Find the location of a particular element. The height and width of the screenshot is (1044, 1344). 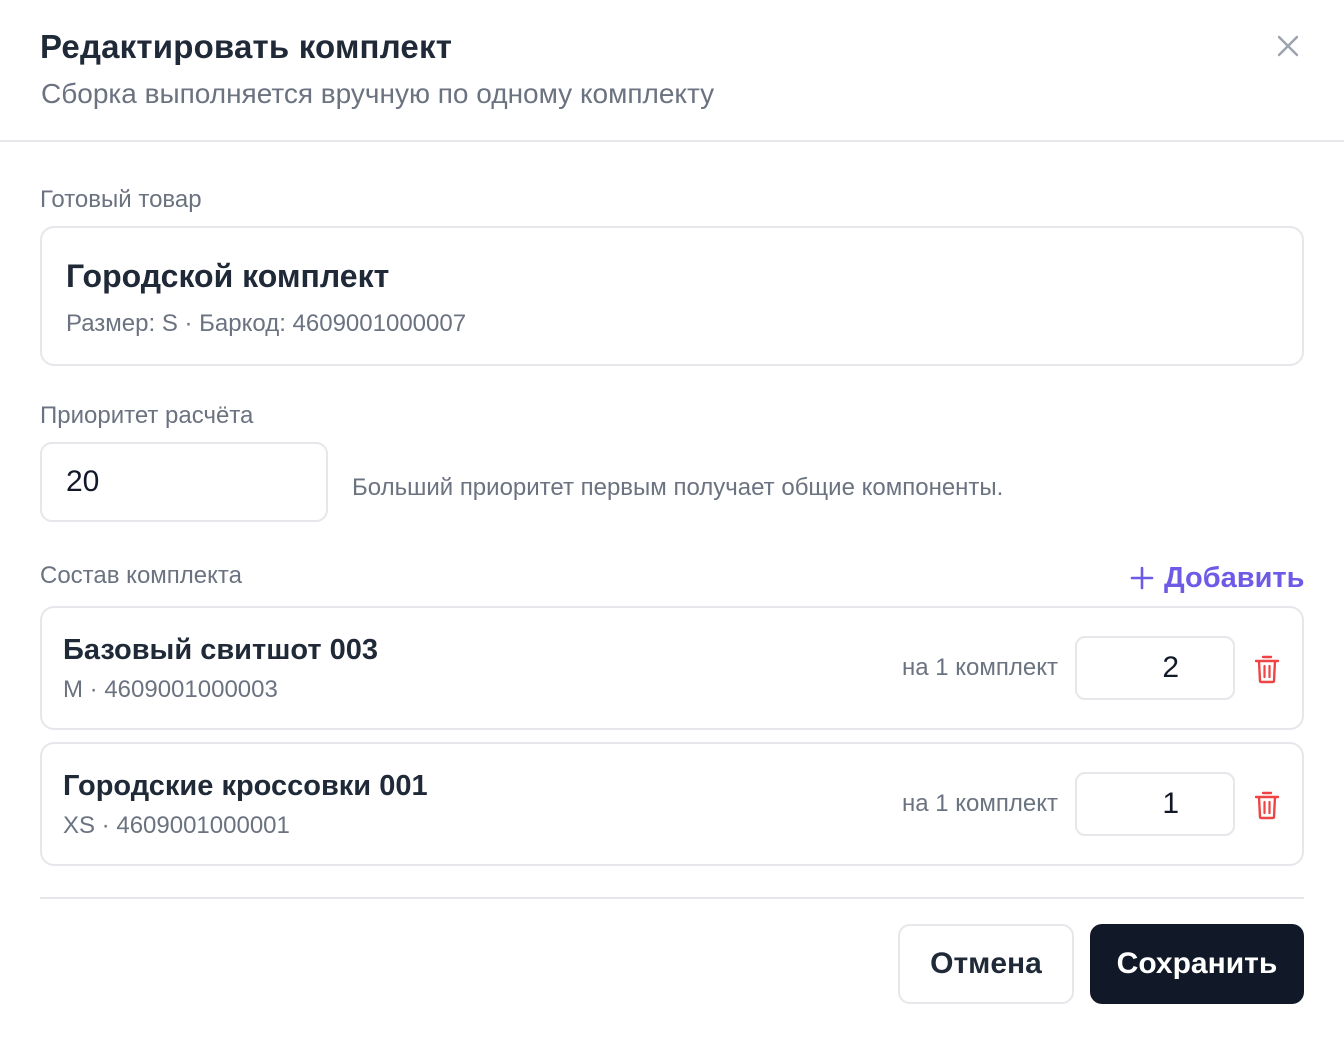

close-icon is located at coordinates (1288, 46).